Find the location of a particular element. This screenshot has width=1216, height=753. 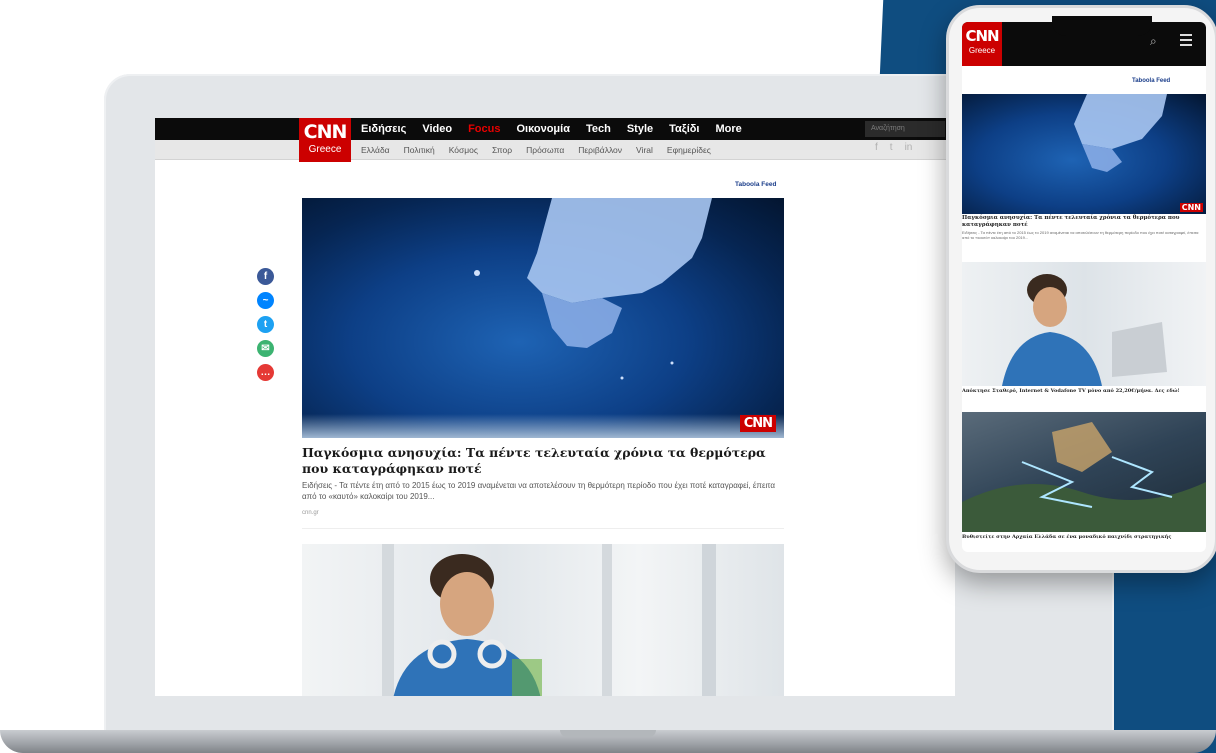

subnav-item-world: Κόσμος is located at coordinates (463, 150).